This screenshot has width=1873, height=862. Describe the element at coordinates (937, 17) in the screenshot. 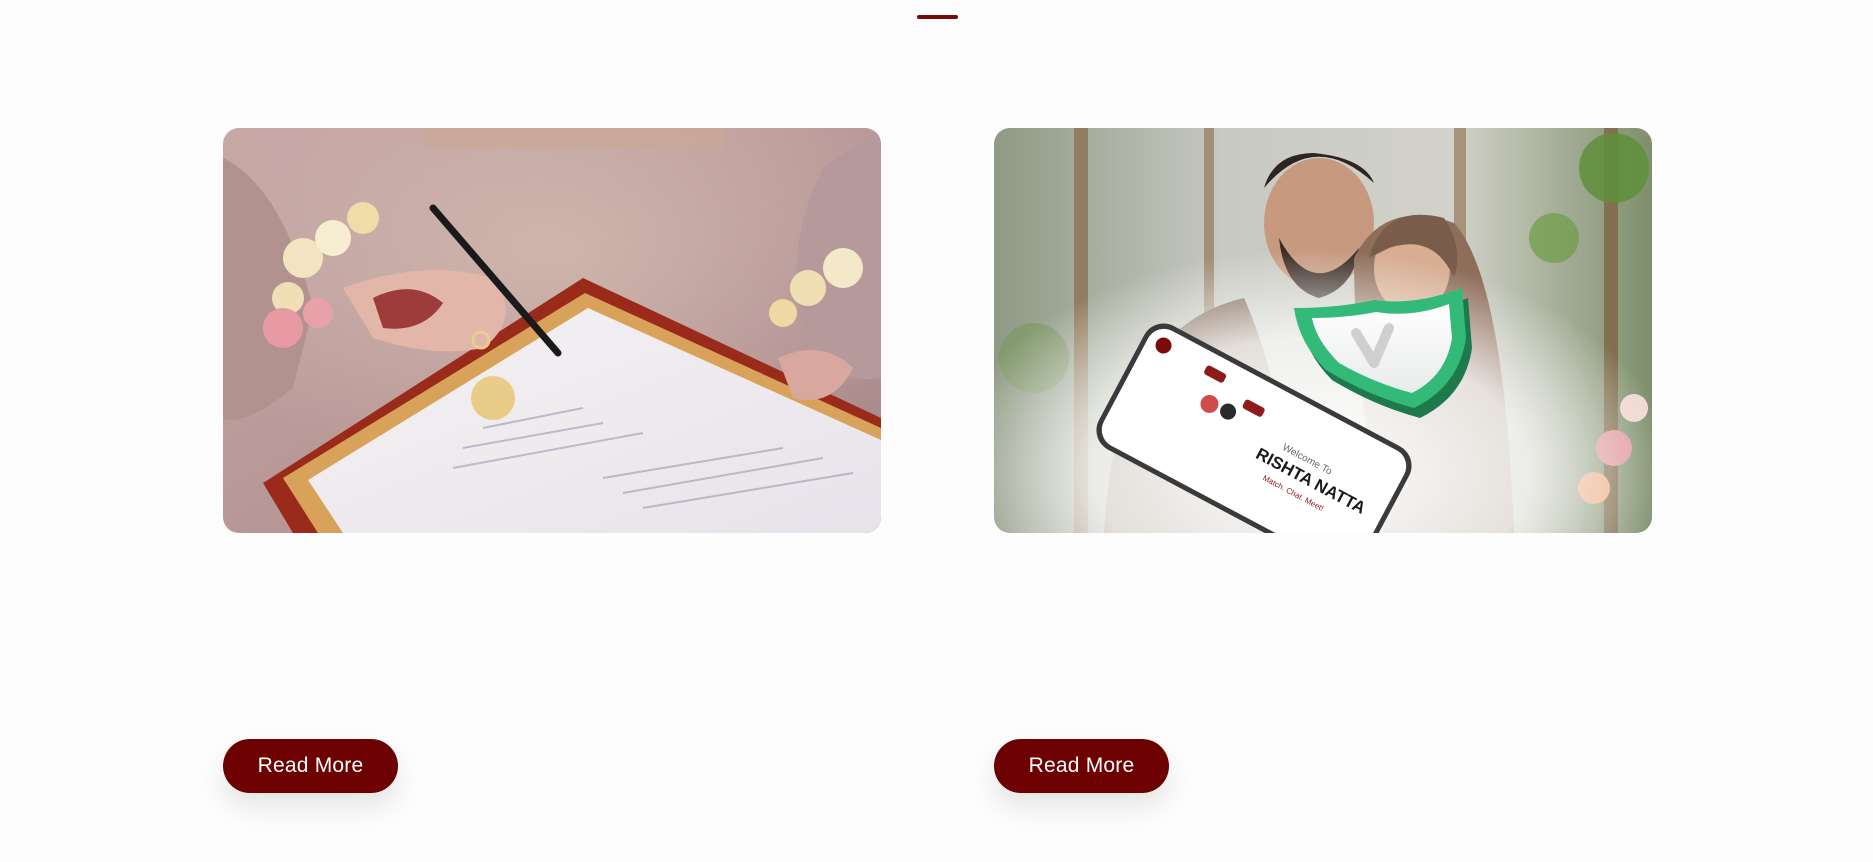

I see `section-divider` at that location.